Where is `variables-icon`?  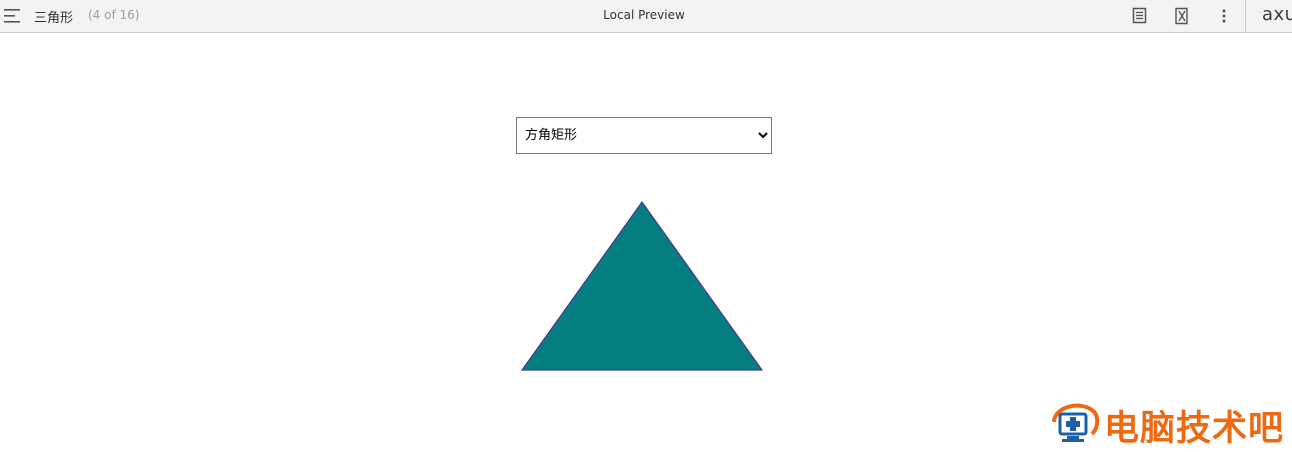
variables-icon is located at coordinates (1182, 16).